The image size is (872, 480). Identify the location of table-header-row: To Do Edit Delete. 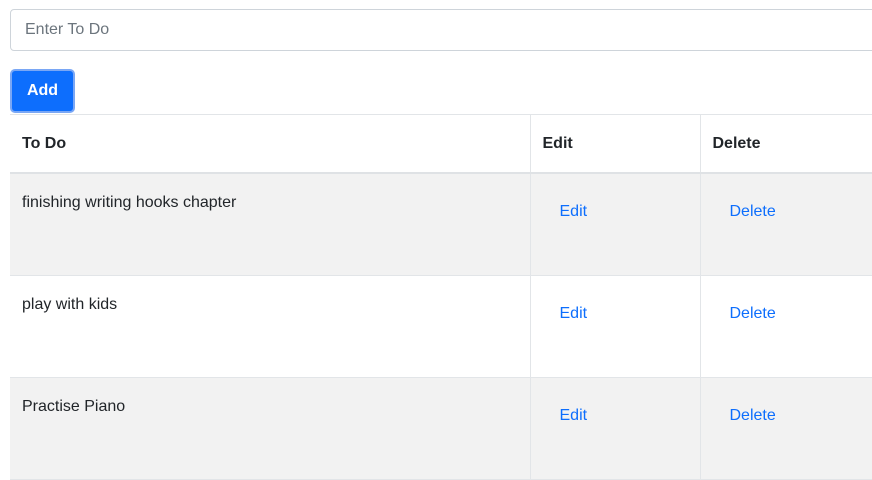
(441, 144).